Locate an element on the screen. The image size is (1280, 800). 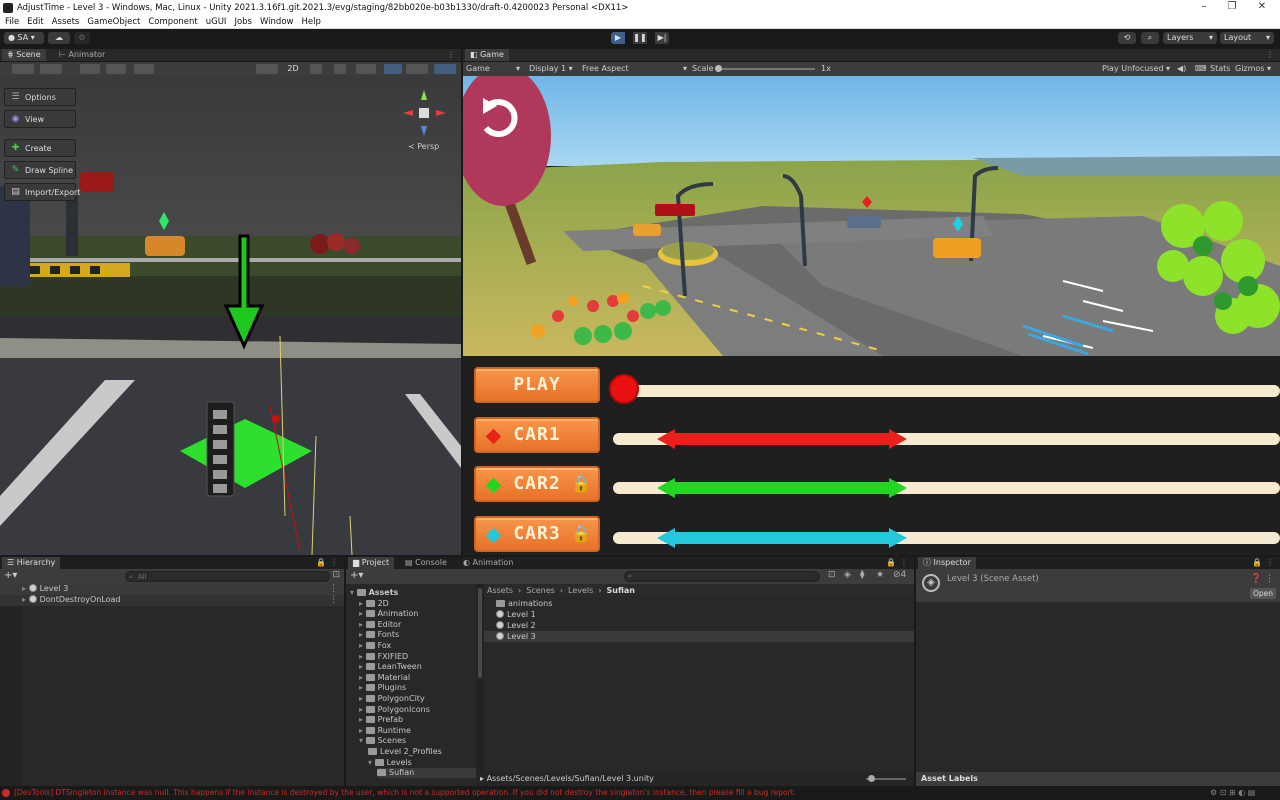
label-icon: ⧫ is located at coordinates (862, 575).